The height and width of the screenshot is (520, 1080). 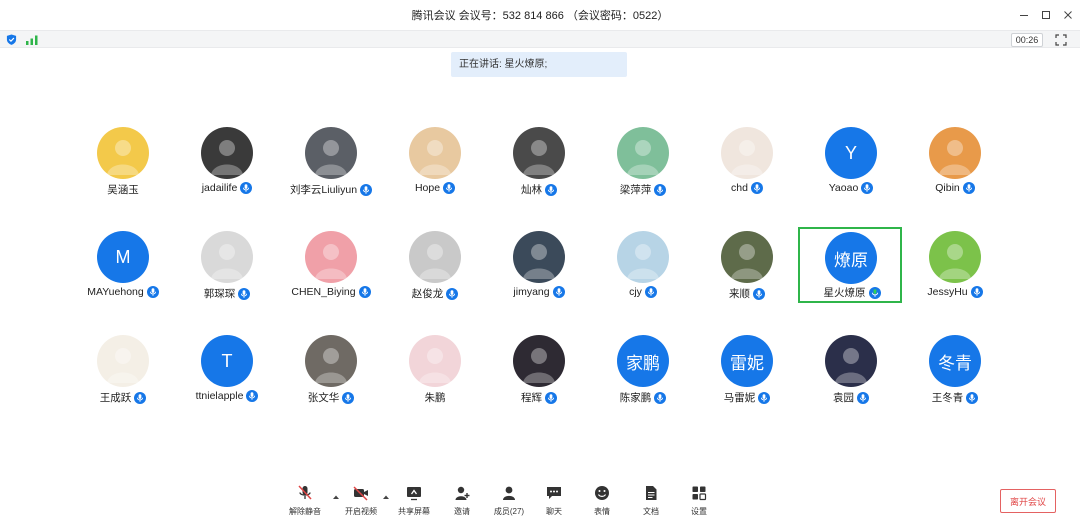 What do you see at coordinates (123, 292) in the screenshot?
I see `participant-label: MAYuehong` at bounding box center [123, 292].